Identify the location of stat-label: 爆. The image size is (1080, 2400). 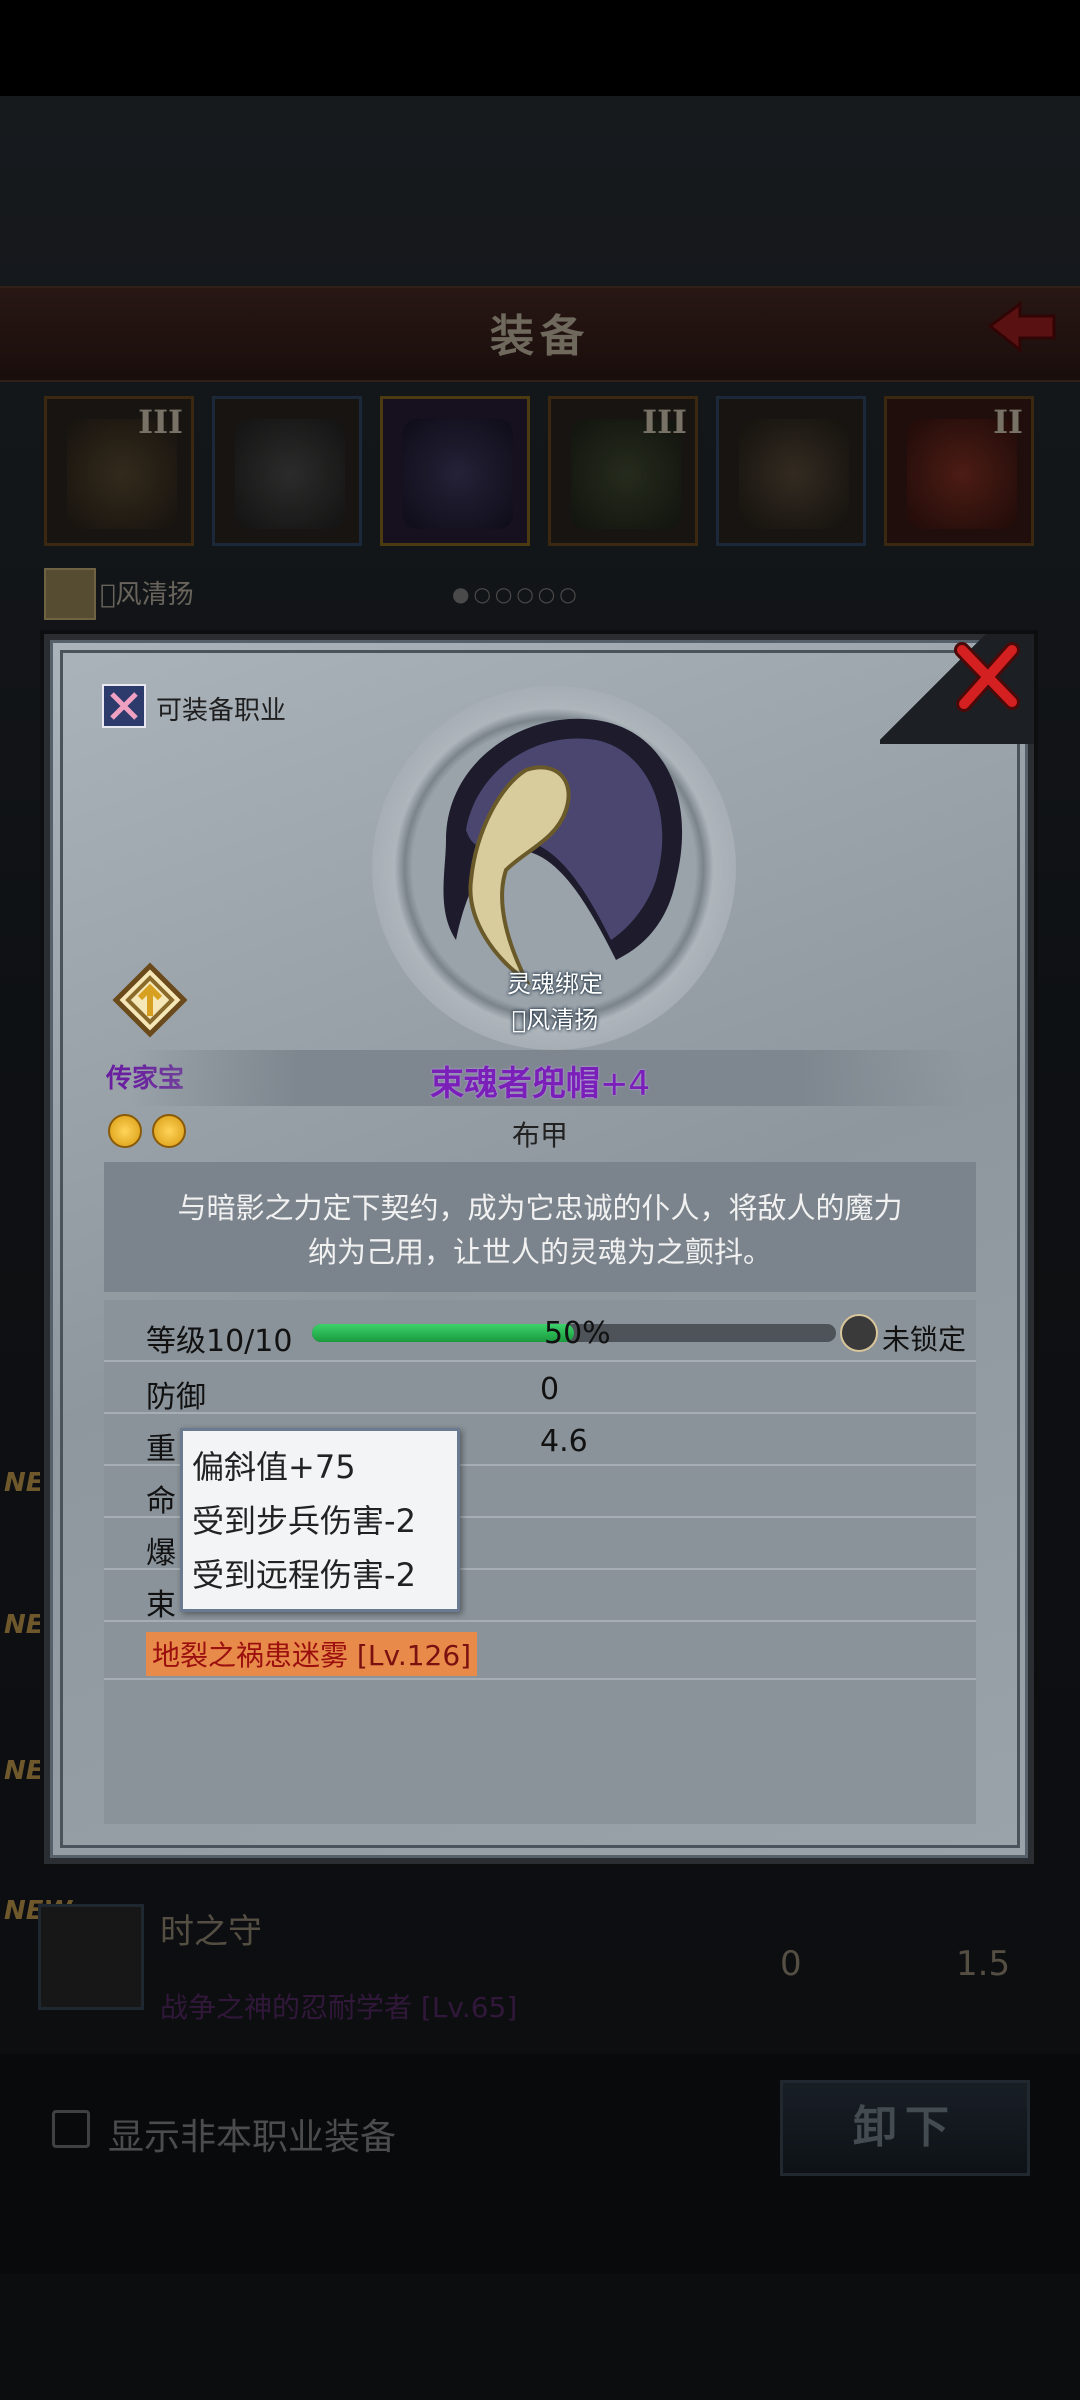
(161, 1553).